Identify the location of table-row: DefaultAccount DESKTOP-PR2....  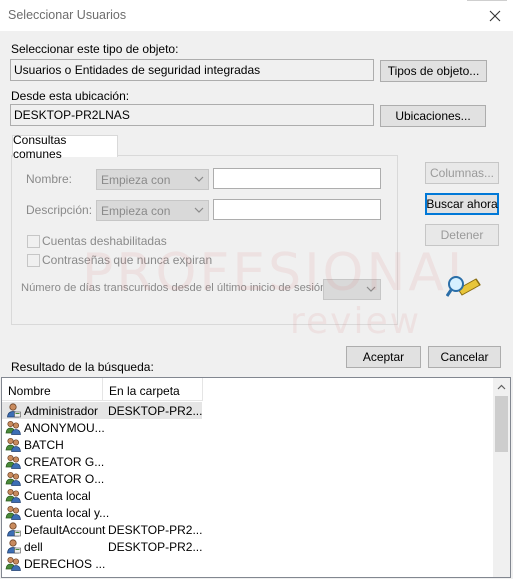
(249, 529).